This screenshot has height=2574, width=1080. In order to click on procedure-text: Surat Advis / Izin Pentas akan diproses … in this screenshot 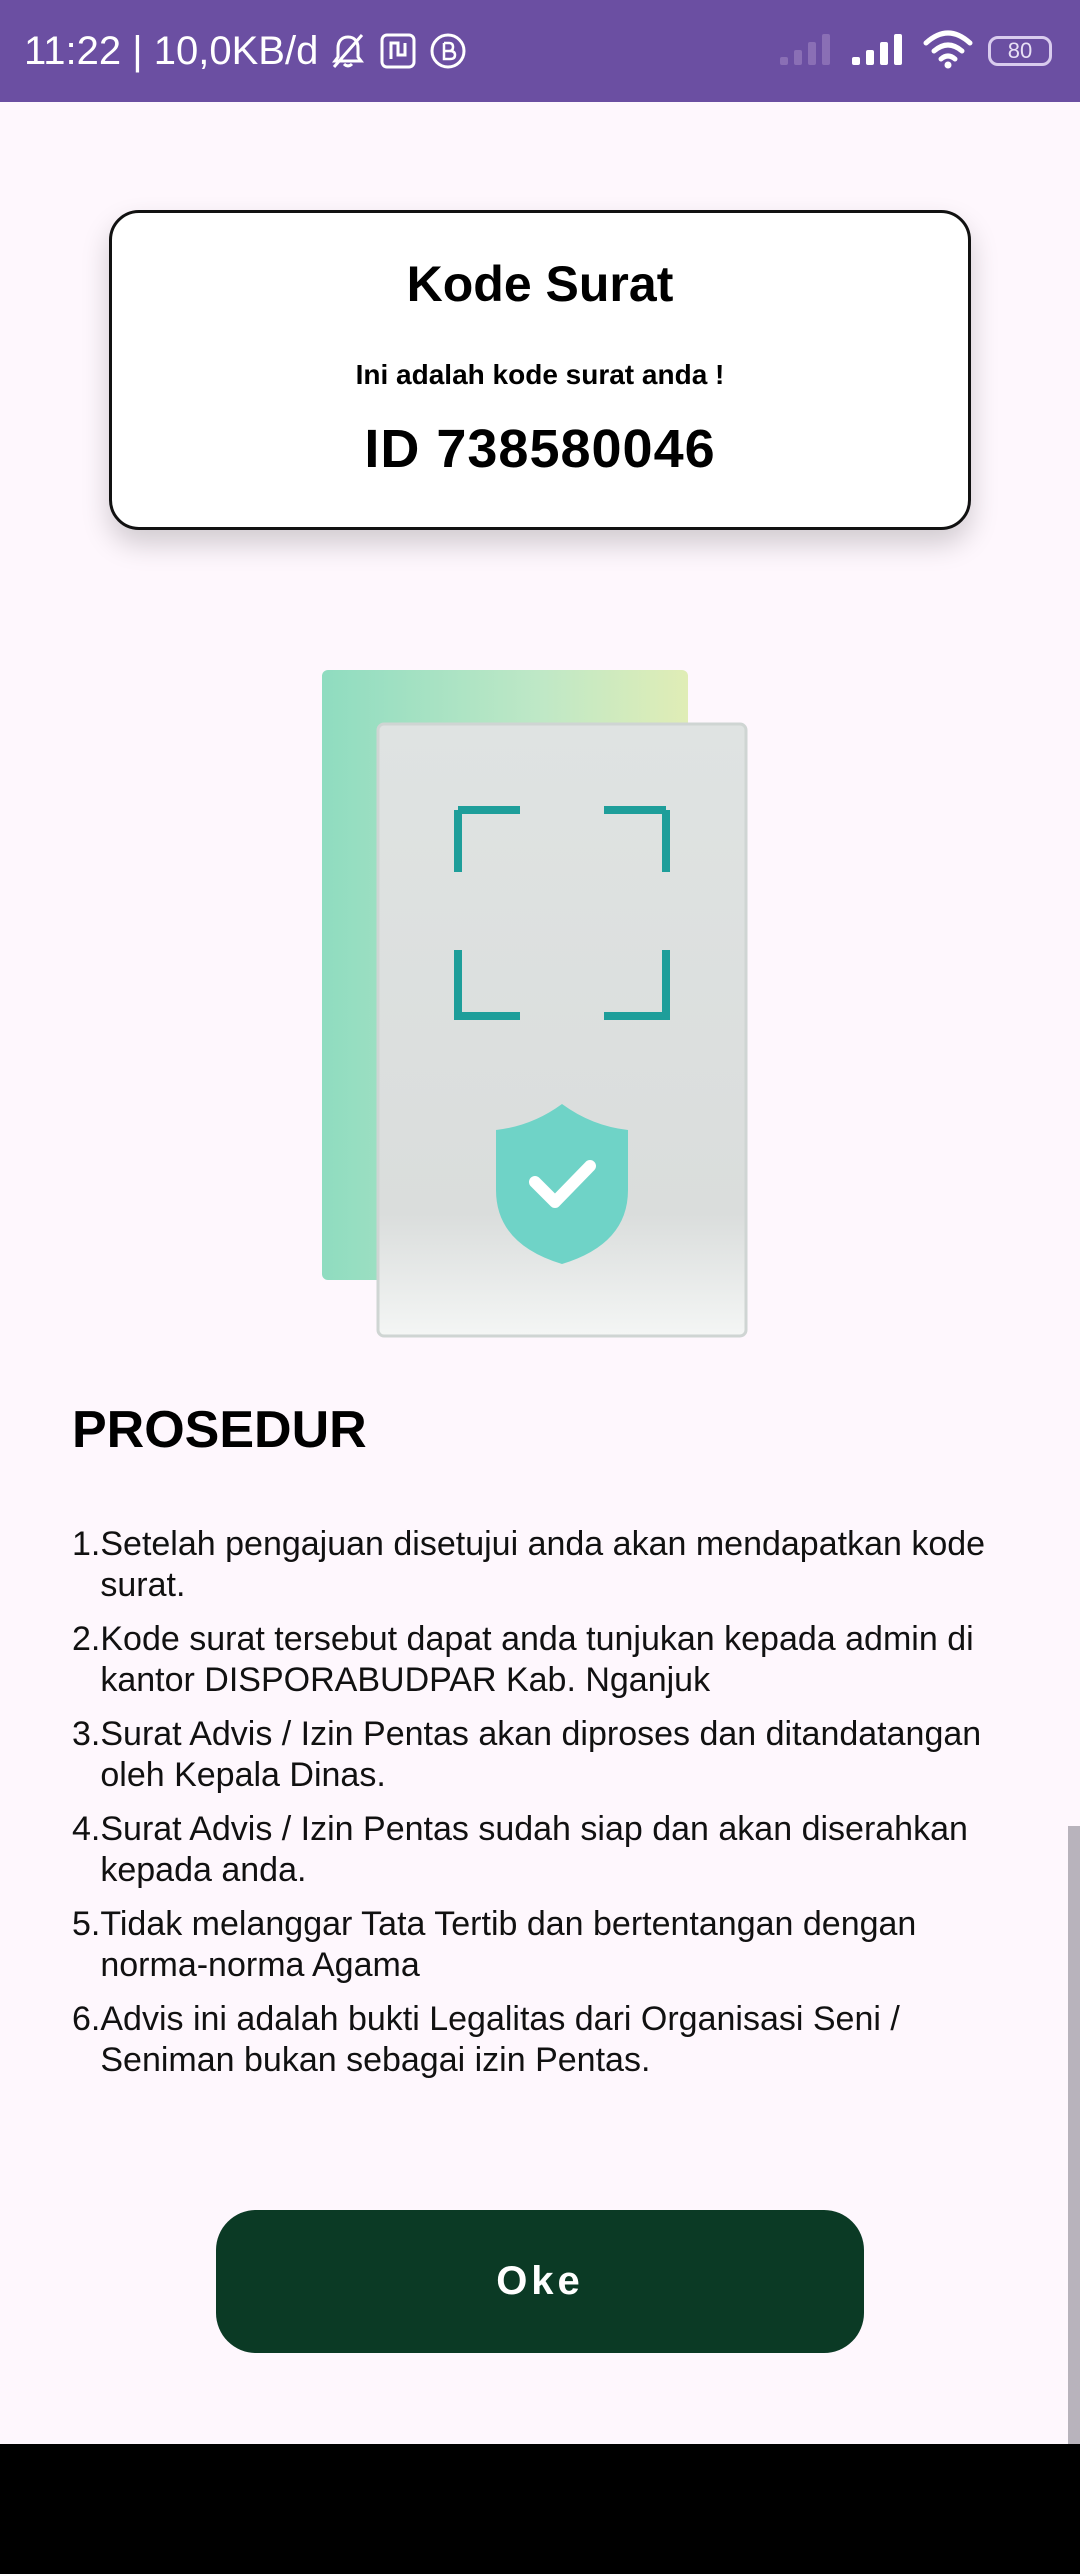, I will do `click(541, 1754)`.